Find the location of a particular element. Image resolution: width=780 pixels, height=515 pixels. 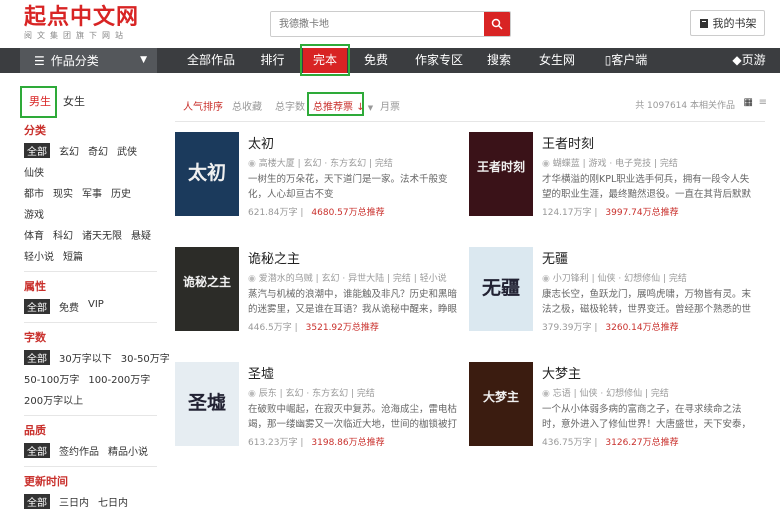

filter-section: 品质 全部 签约作品 精品小说 is located at coordinates (88, 444).